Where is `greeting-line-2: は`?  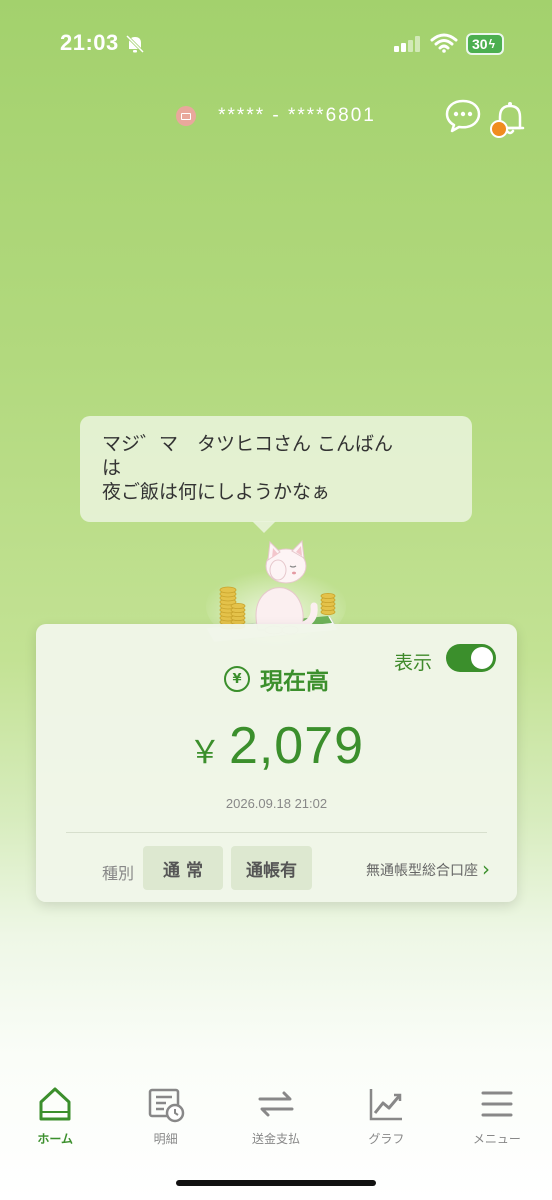
greeting-line-2: は is located at coordinates (112, 468).